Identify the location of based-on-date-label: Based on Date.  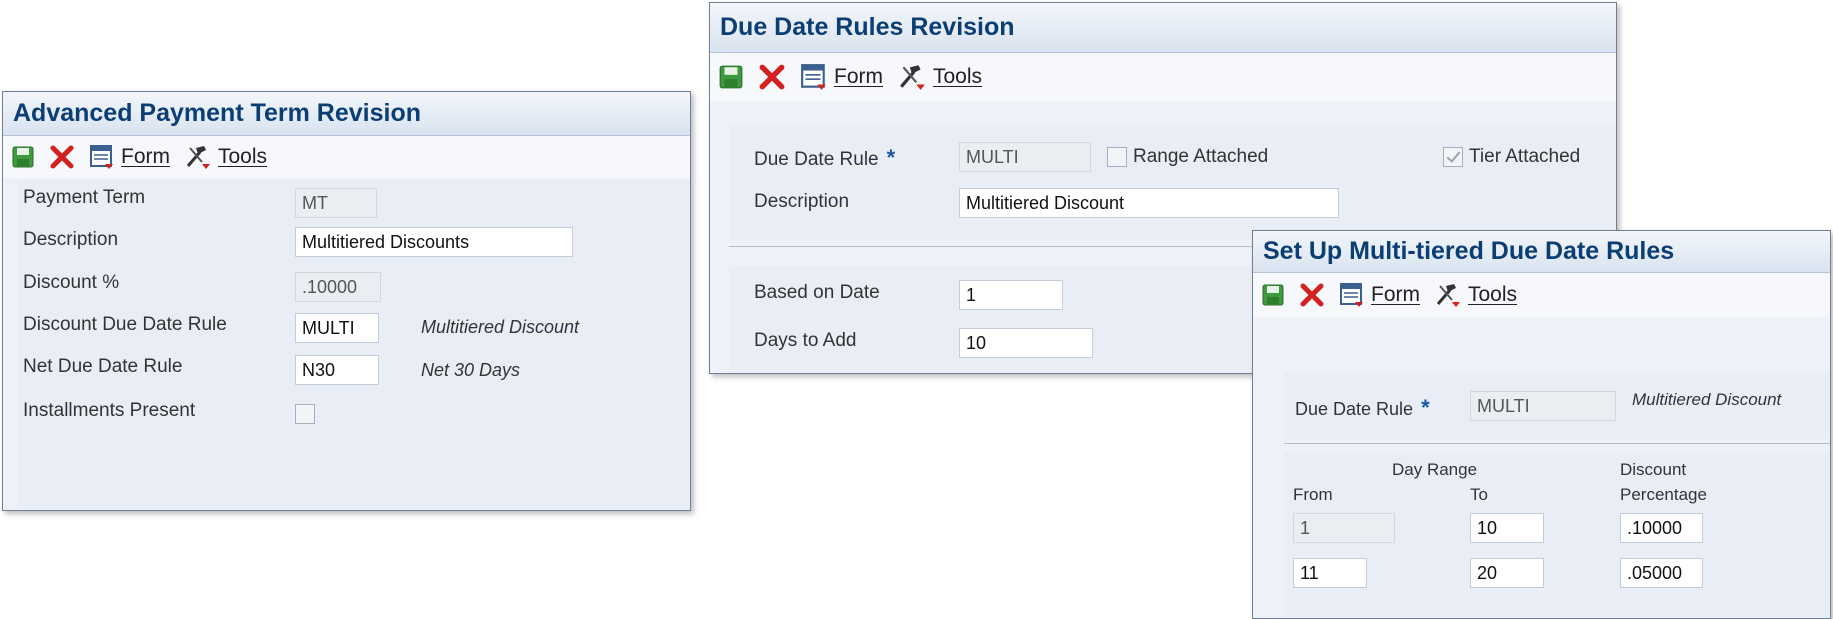
(817, 292).